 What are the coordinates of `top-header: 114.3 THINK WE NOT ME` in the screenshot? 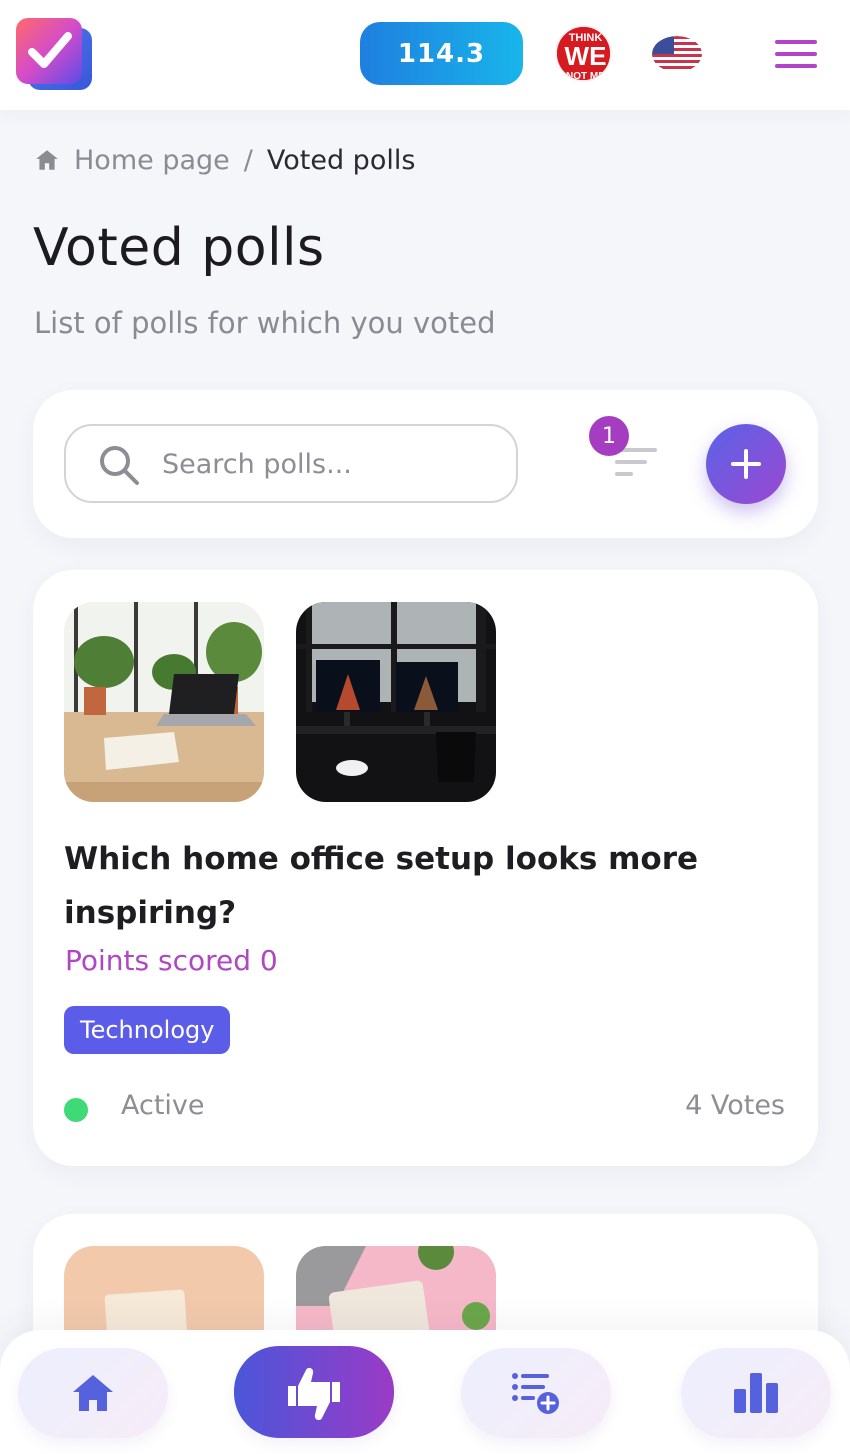 It's located at (425, 55).